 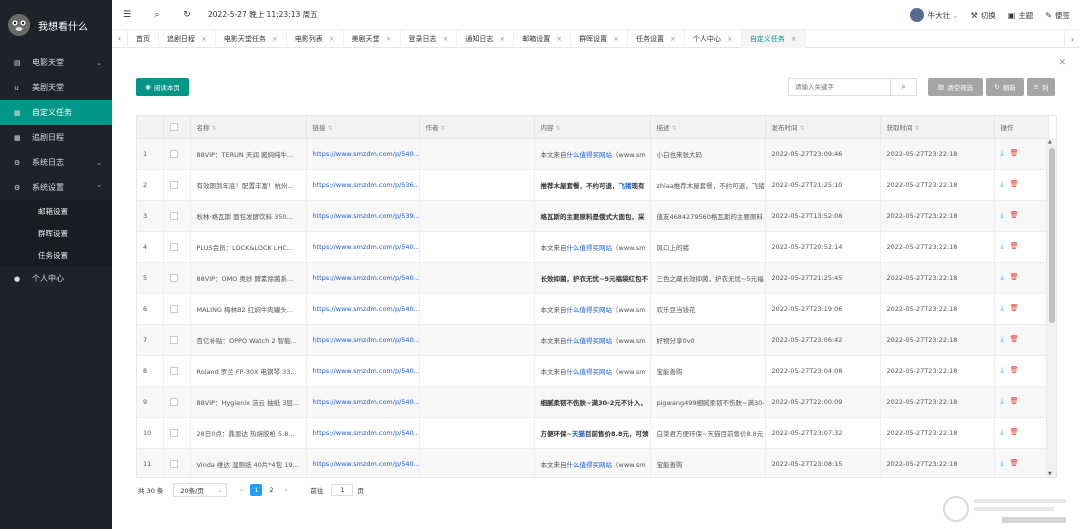 What do you see at coordinates (127, 15) in the screenshot?
I see `menu-toggle-icon: ☰` at bounding box center [127, 15].